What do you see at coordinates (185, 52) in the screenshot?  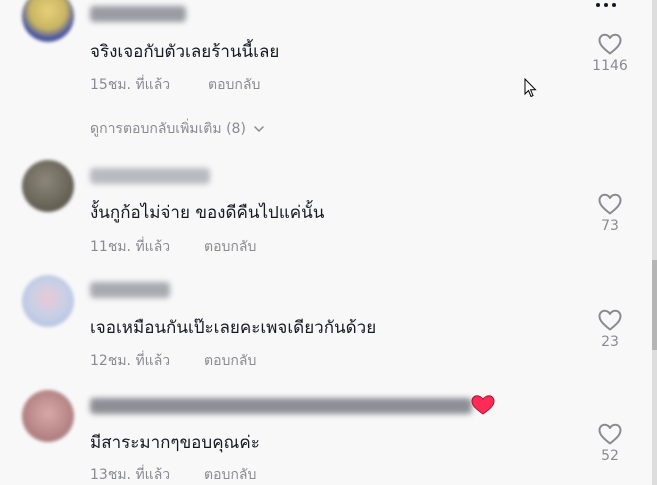 I see `comment-text: จริงเจอกับตัวเลยร้านนี้เลย` at bounding box center [185, 52].